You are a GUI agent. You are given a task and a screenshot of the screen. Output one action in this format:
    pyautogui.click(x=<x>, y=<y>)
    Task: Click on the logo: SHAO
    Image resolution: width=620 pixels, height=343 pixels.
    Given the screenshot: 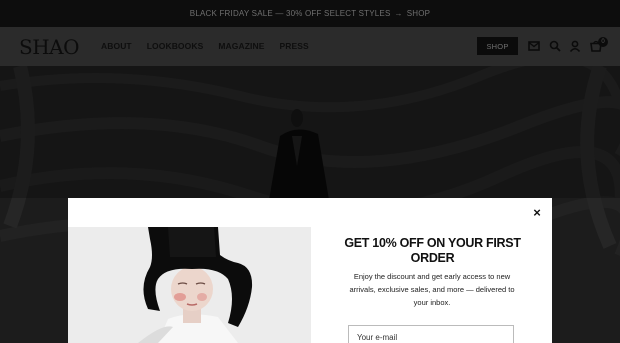 What is the action you would take?
    pyautogui.click(x=49, y=47)
    